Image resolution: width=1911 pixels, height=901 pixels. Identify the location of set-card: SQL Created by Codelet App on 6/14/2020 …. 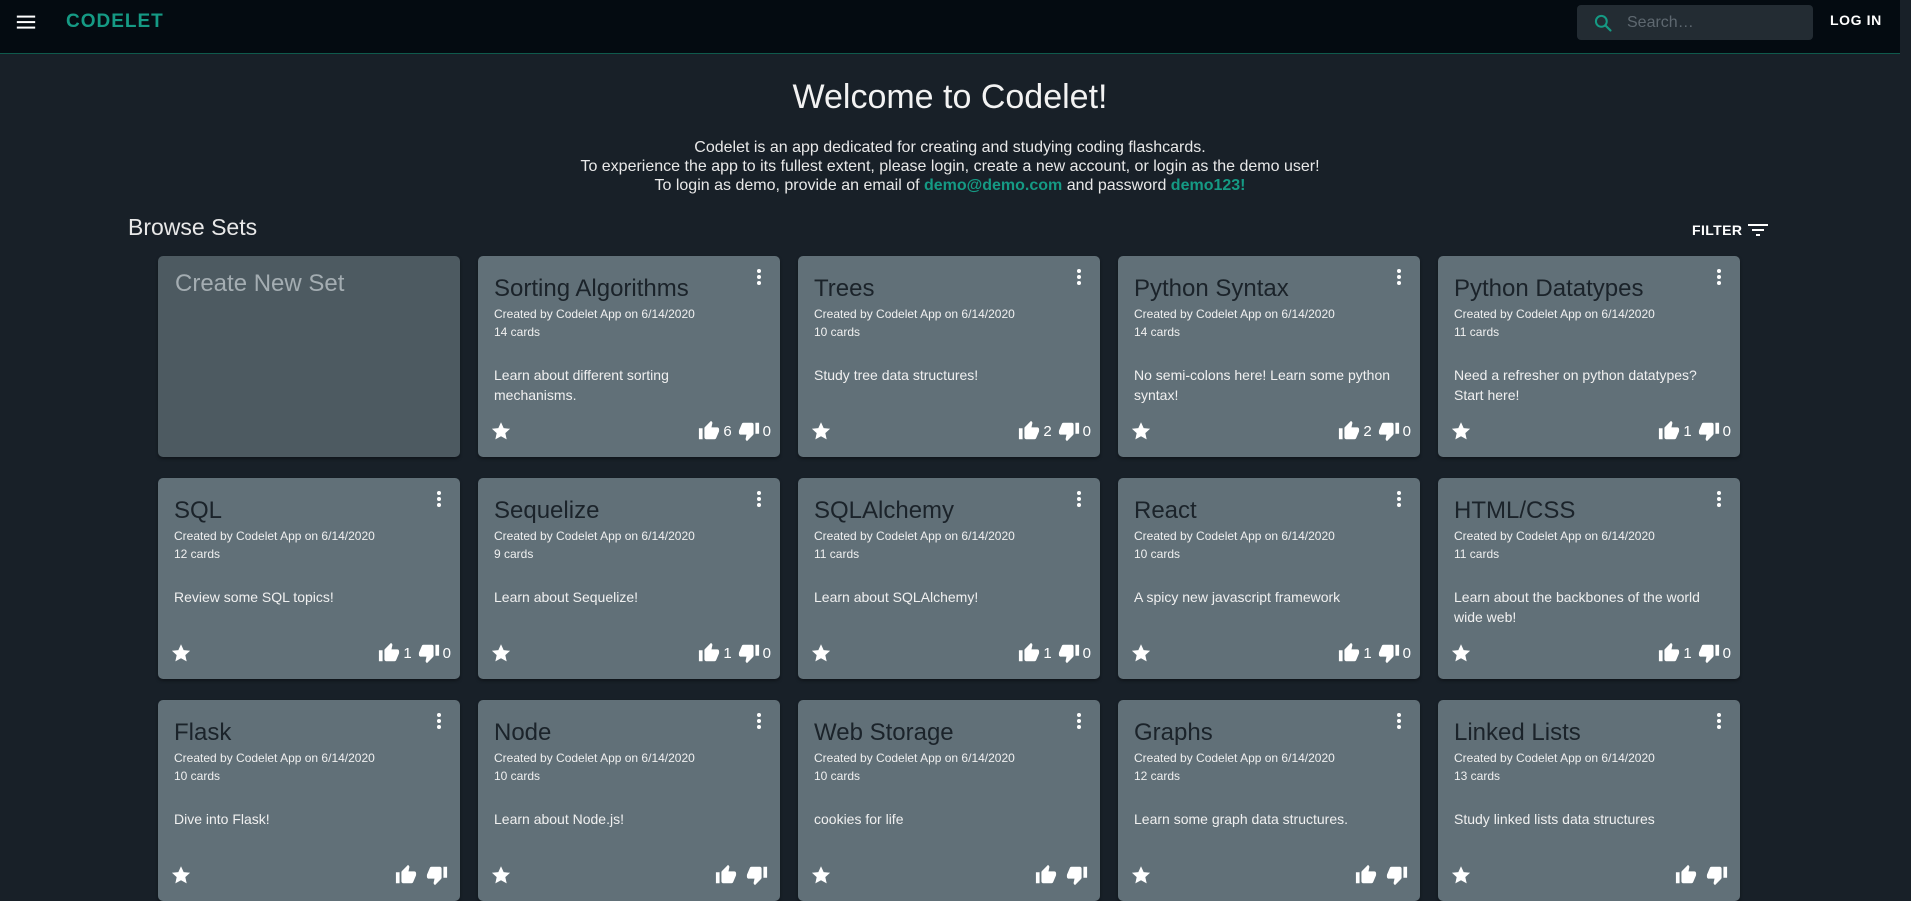
(309, 578).